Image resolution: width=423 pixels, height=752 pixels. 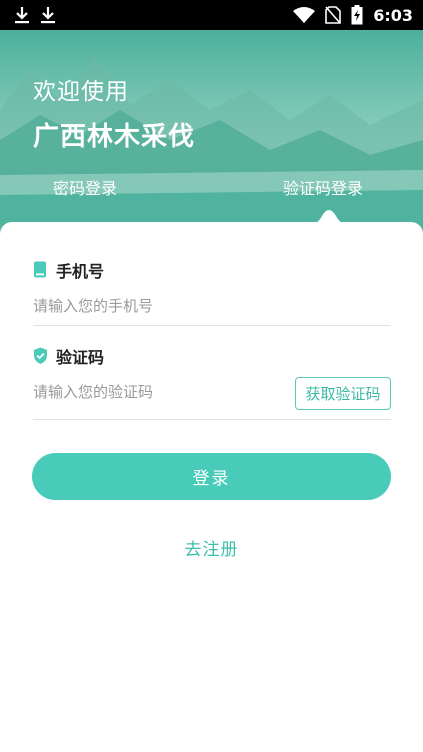 I want to click on wifi-icon, so click(x=304, y=15).